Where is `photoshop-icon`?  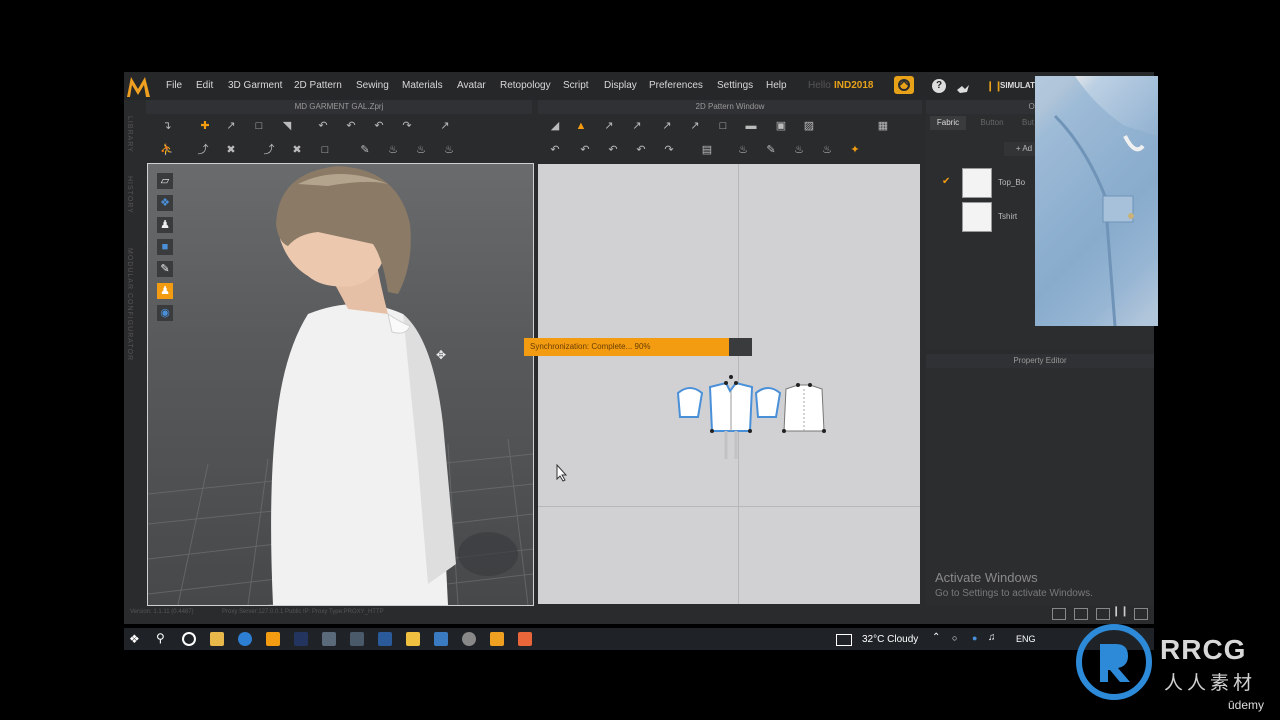
photoshop-icon is located at coordinates (301, 639).